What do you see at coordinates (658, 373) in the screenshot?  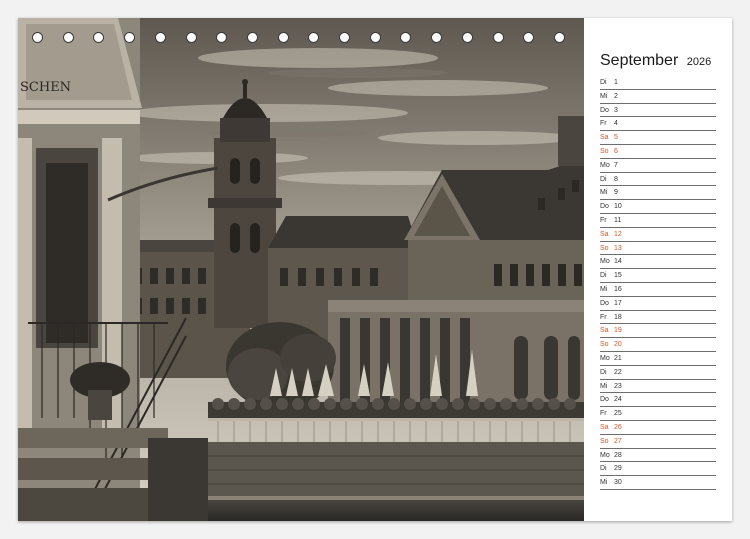 I see `day-row: Di 22` at bounding box center [658, 373].